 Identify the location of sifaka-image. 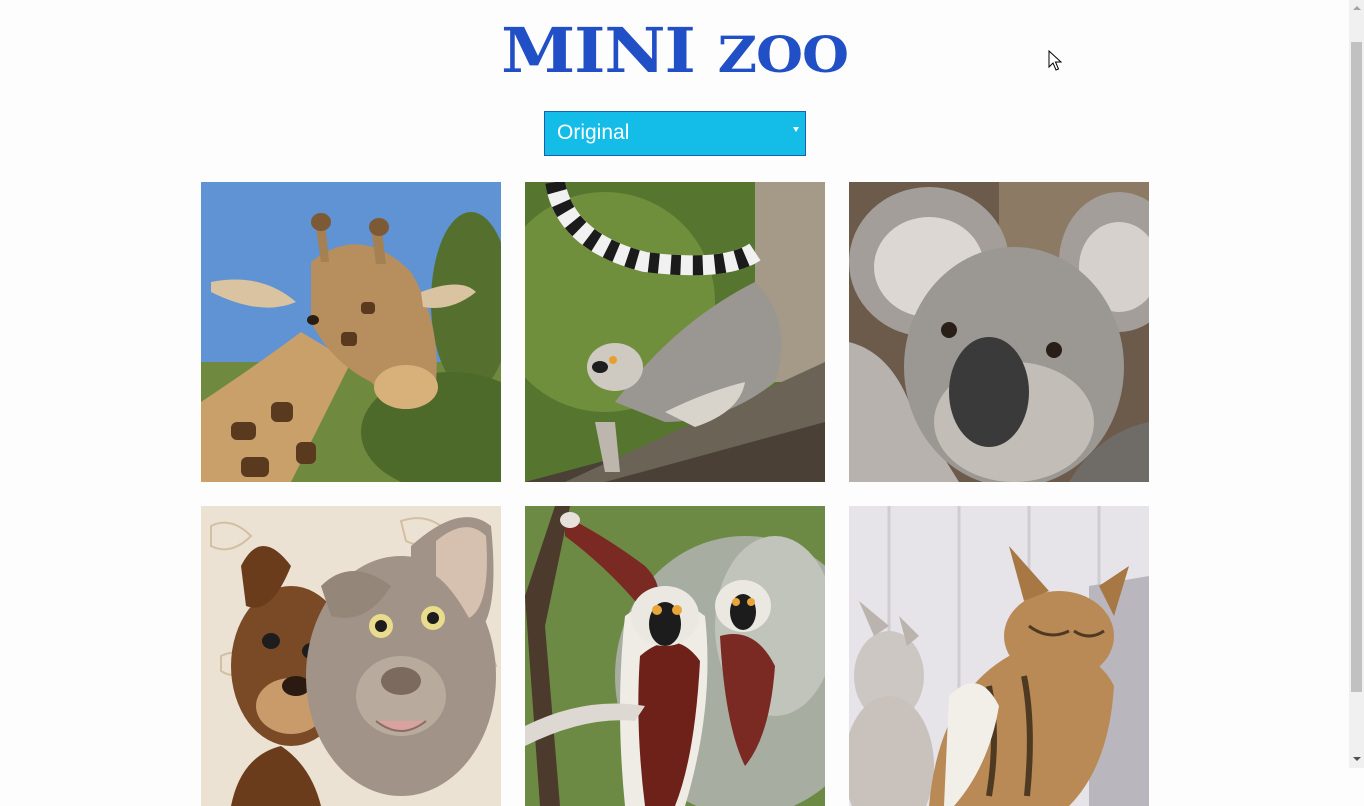
(675, 656).